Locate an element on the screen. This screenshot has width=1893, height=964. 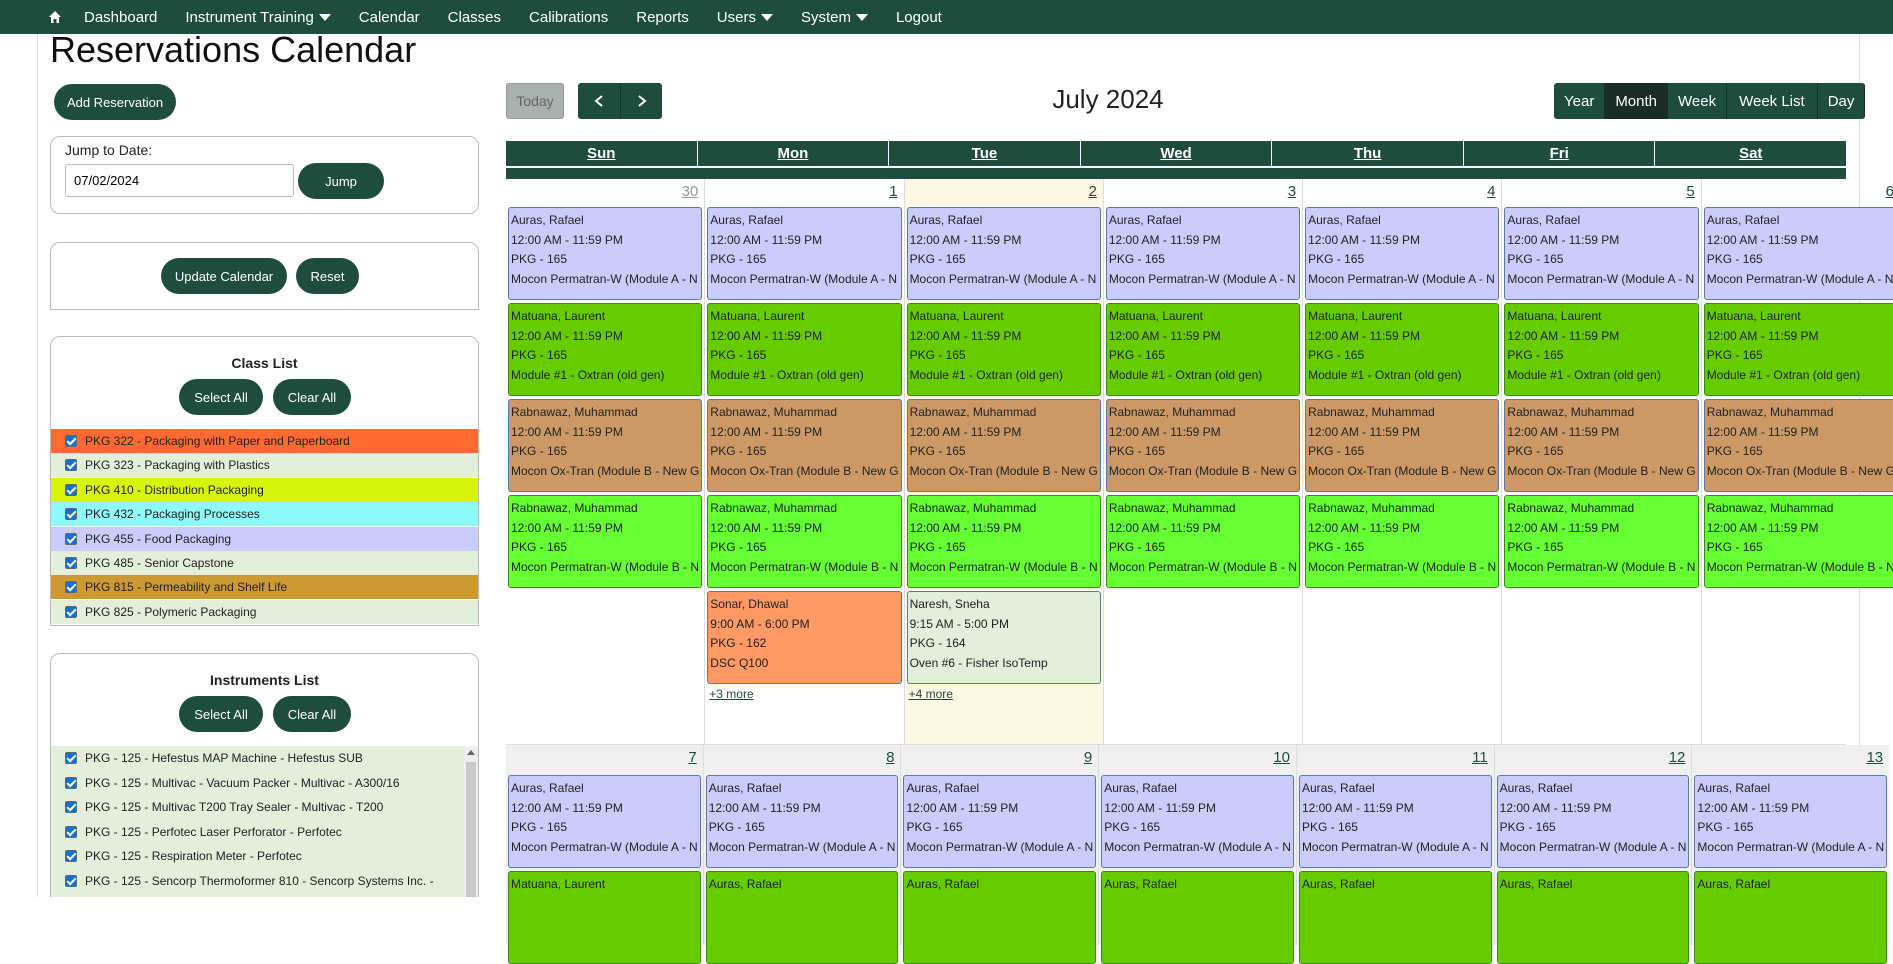
day-number: 13 is located at coordinates (1790, 760).